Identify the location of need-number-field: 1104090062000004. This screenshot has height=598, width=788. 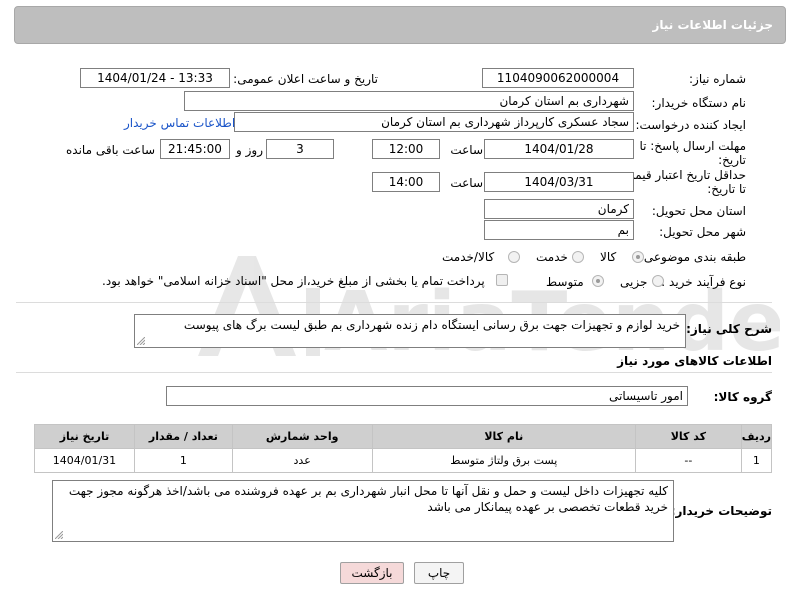
(558, 78).